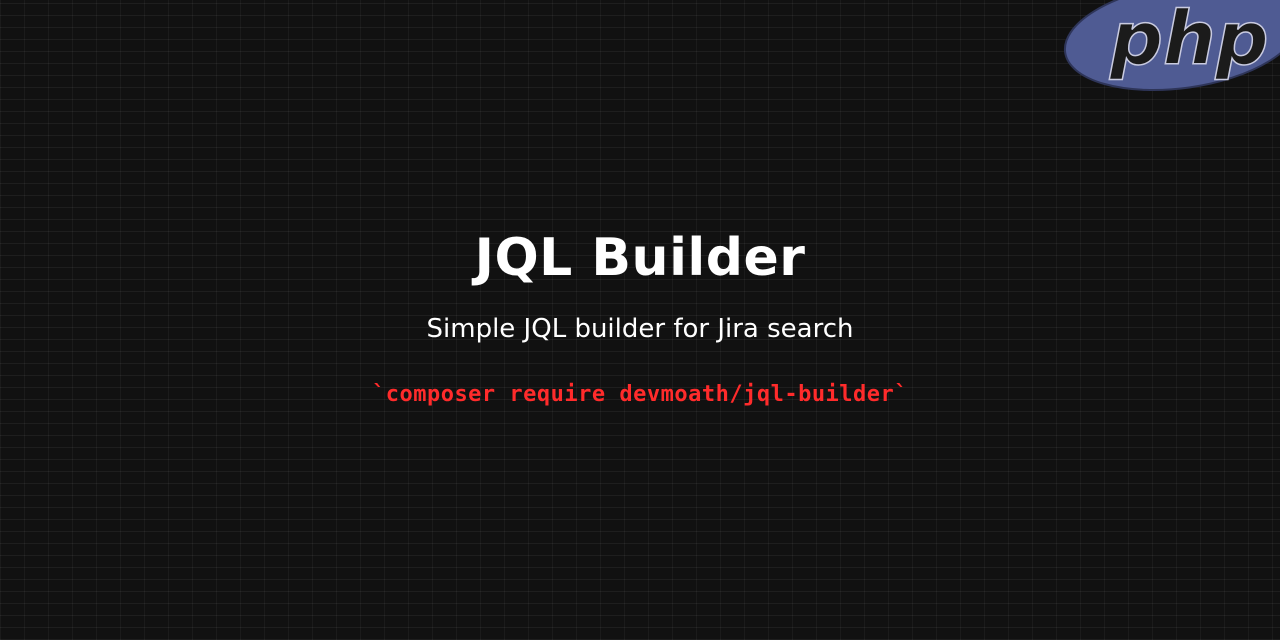 The image size is (1280, 640). I want to click on php-logo-icon: php, so click(1171, 46).